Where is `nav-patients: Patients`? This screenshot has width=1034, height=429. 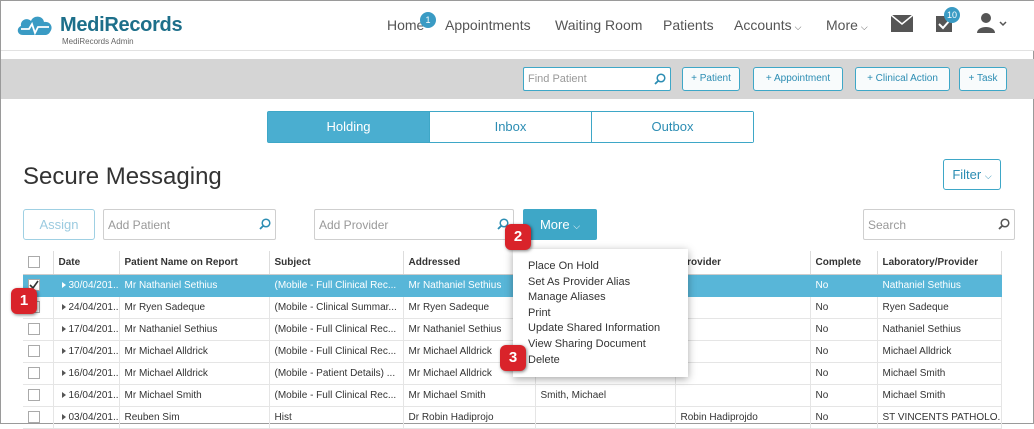 nav-patients: Patients is located at coordinates (688, 25).